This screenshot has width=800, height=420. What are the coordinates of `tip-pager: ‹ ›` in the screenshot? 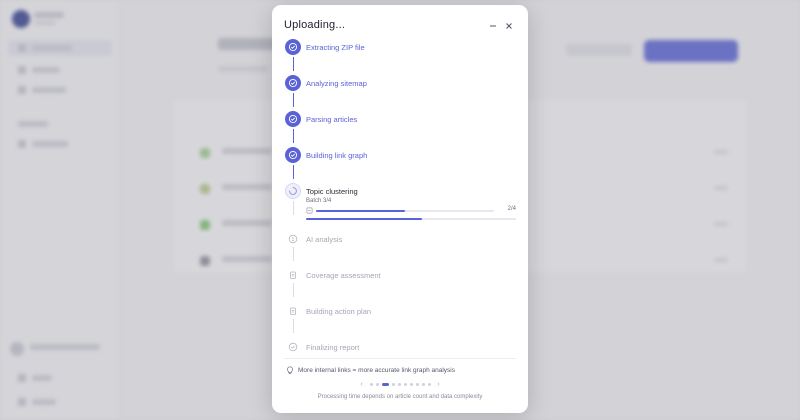 It's located at (400, 384).